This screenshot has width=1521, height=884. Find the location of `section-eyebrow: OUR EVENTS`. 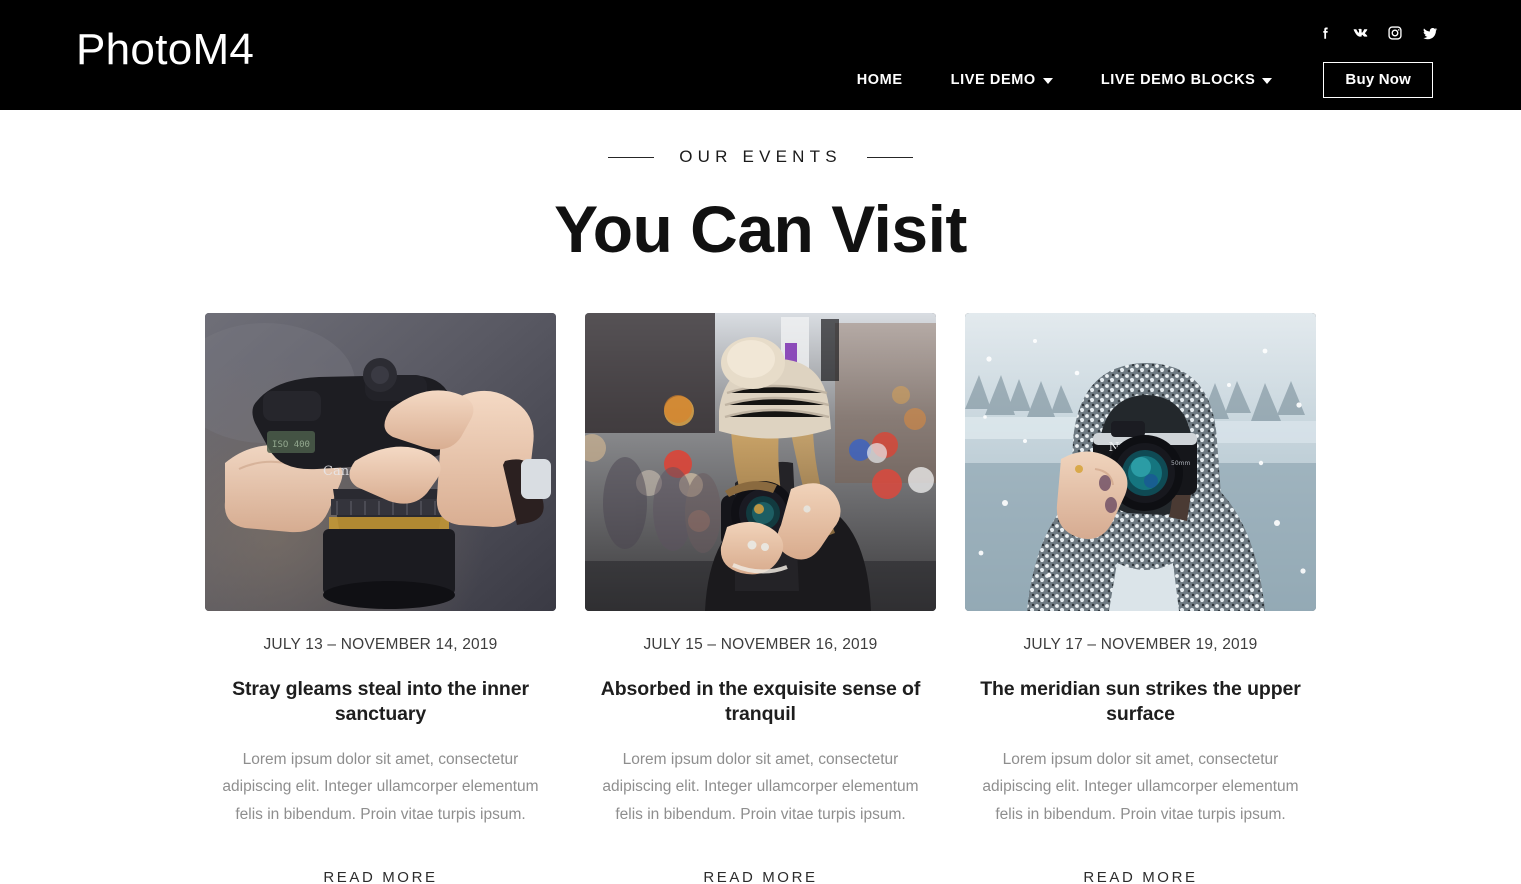

section-eyebrow: OUR EVENTS is located at coordinates (760, 157).